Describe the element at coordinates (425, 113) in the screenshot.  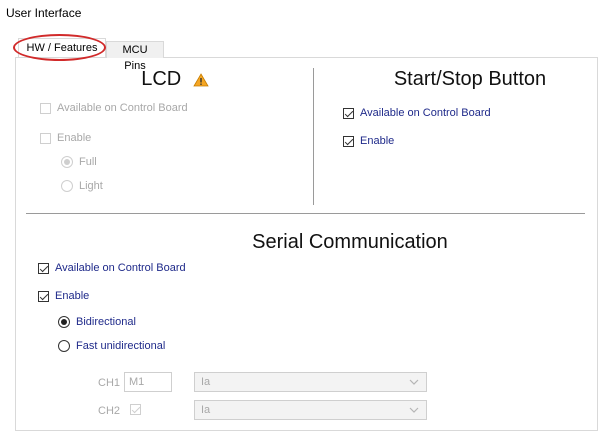
I see `start-stop-available-label: Available on Control Board` at that location.